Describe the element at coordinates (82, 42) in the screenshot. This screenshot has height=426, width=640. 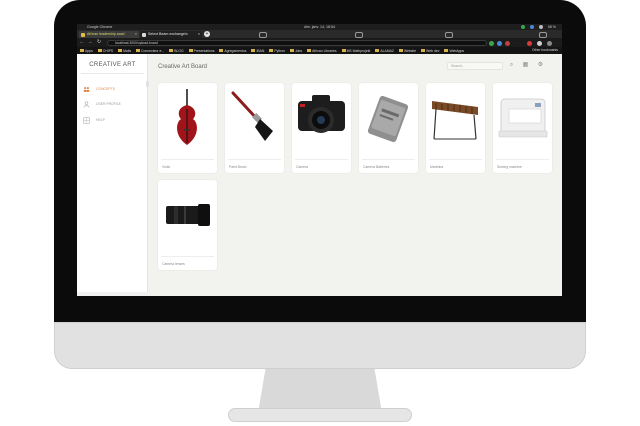
I see `back-arrow-icon: ←` at that location.